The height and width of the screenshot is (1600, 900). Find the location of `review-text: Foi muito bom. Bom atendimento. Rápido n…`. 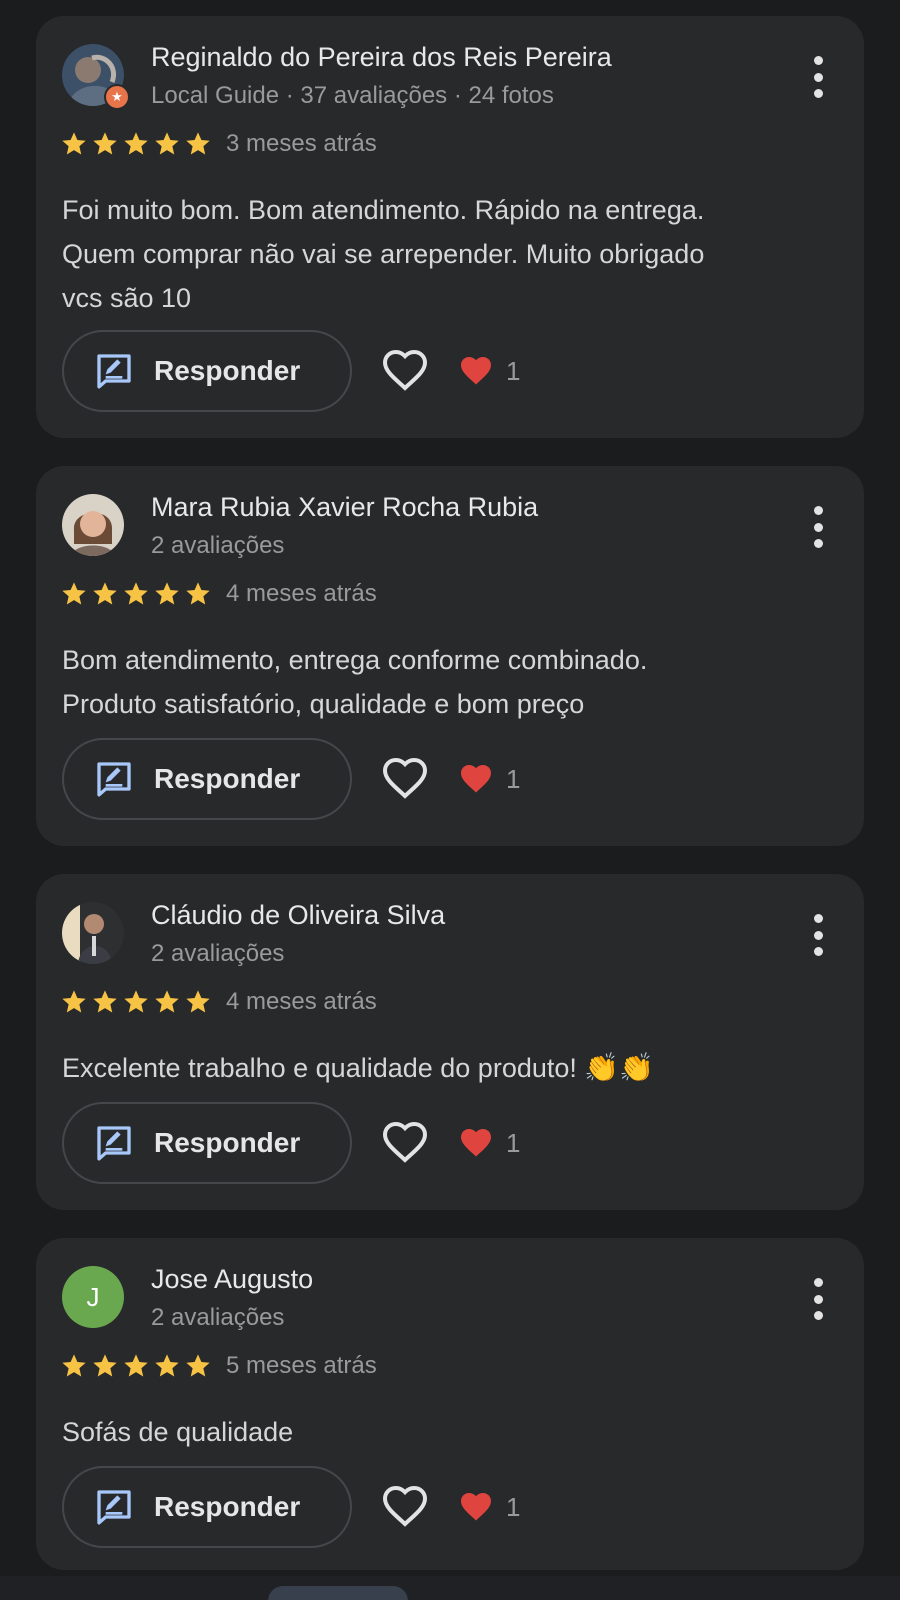

review-text: Foi muito bom. Bom atendimento. Rápido n… is located at coordinates (383, 254).